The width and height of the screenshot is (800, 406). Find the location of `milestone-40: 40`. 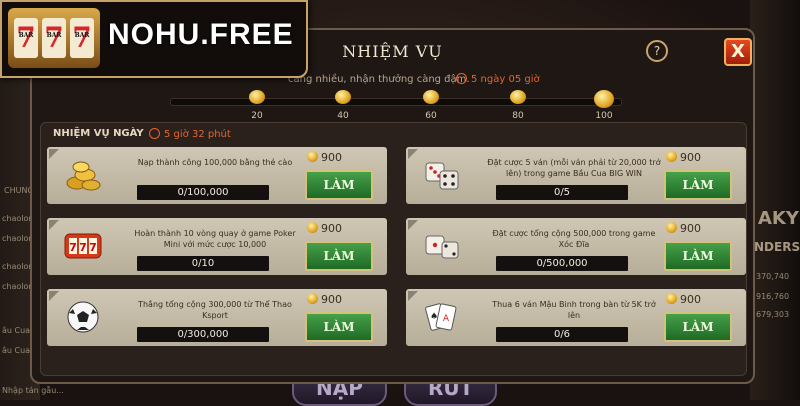

milestone-40: 40 is located at coordinates (343, 105).